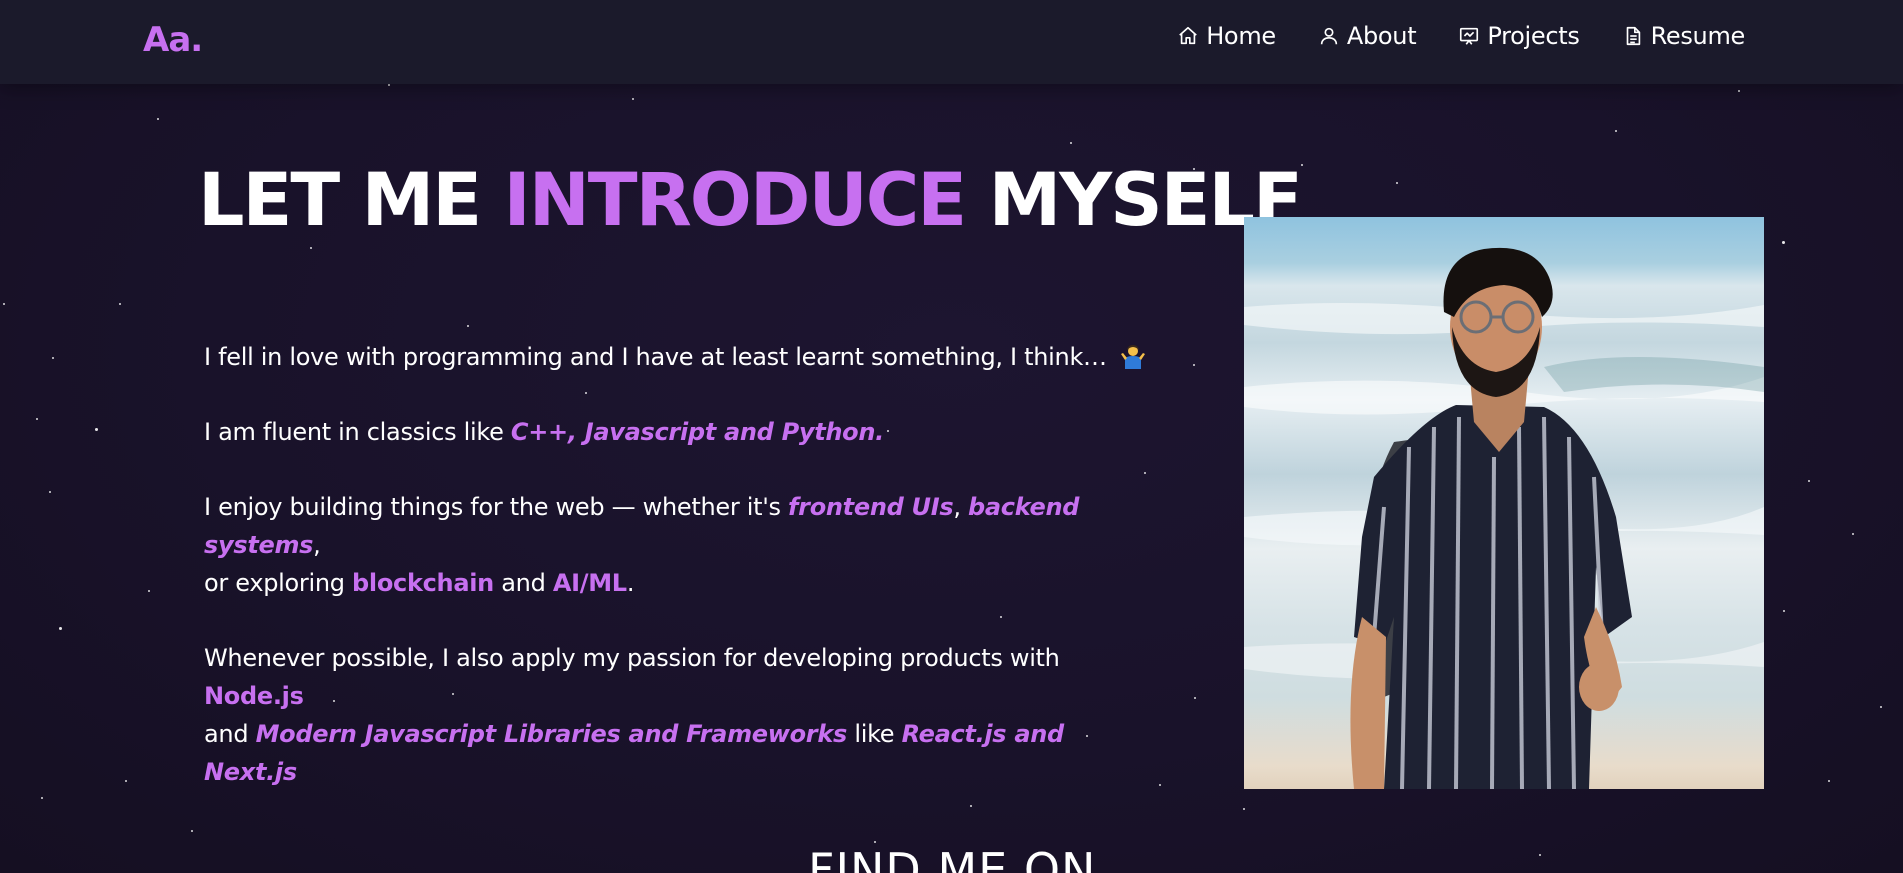 The height and width of the screenshot is (873, 1903). Describe the element at coordinates (874, 734) in the screenshot. I see `bio-p4-like: like` at that location.